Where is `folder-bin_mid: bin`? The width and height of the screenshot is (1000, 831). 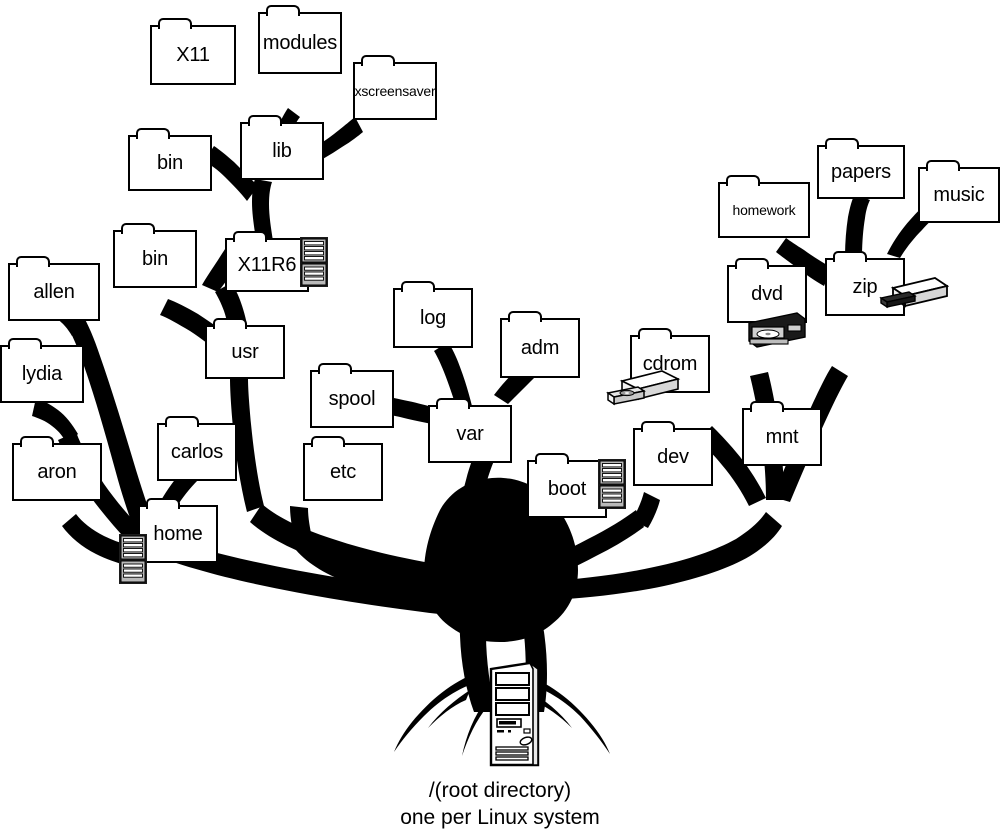
folder-bin_mid: bin is located at coordinates (155, 255).